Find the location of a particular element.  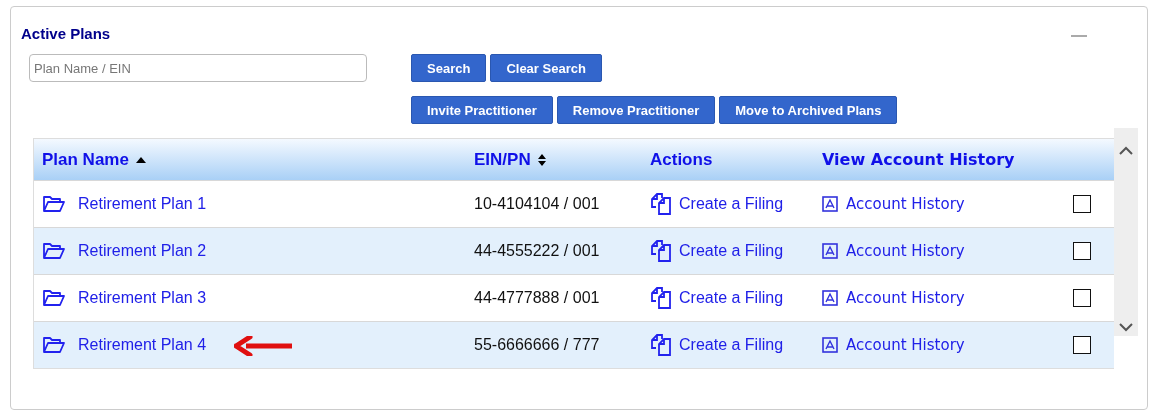

plan-link: Retirement Plan 1 is located at coordinates (142, 204).